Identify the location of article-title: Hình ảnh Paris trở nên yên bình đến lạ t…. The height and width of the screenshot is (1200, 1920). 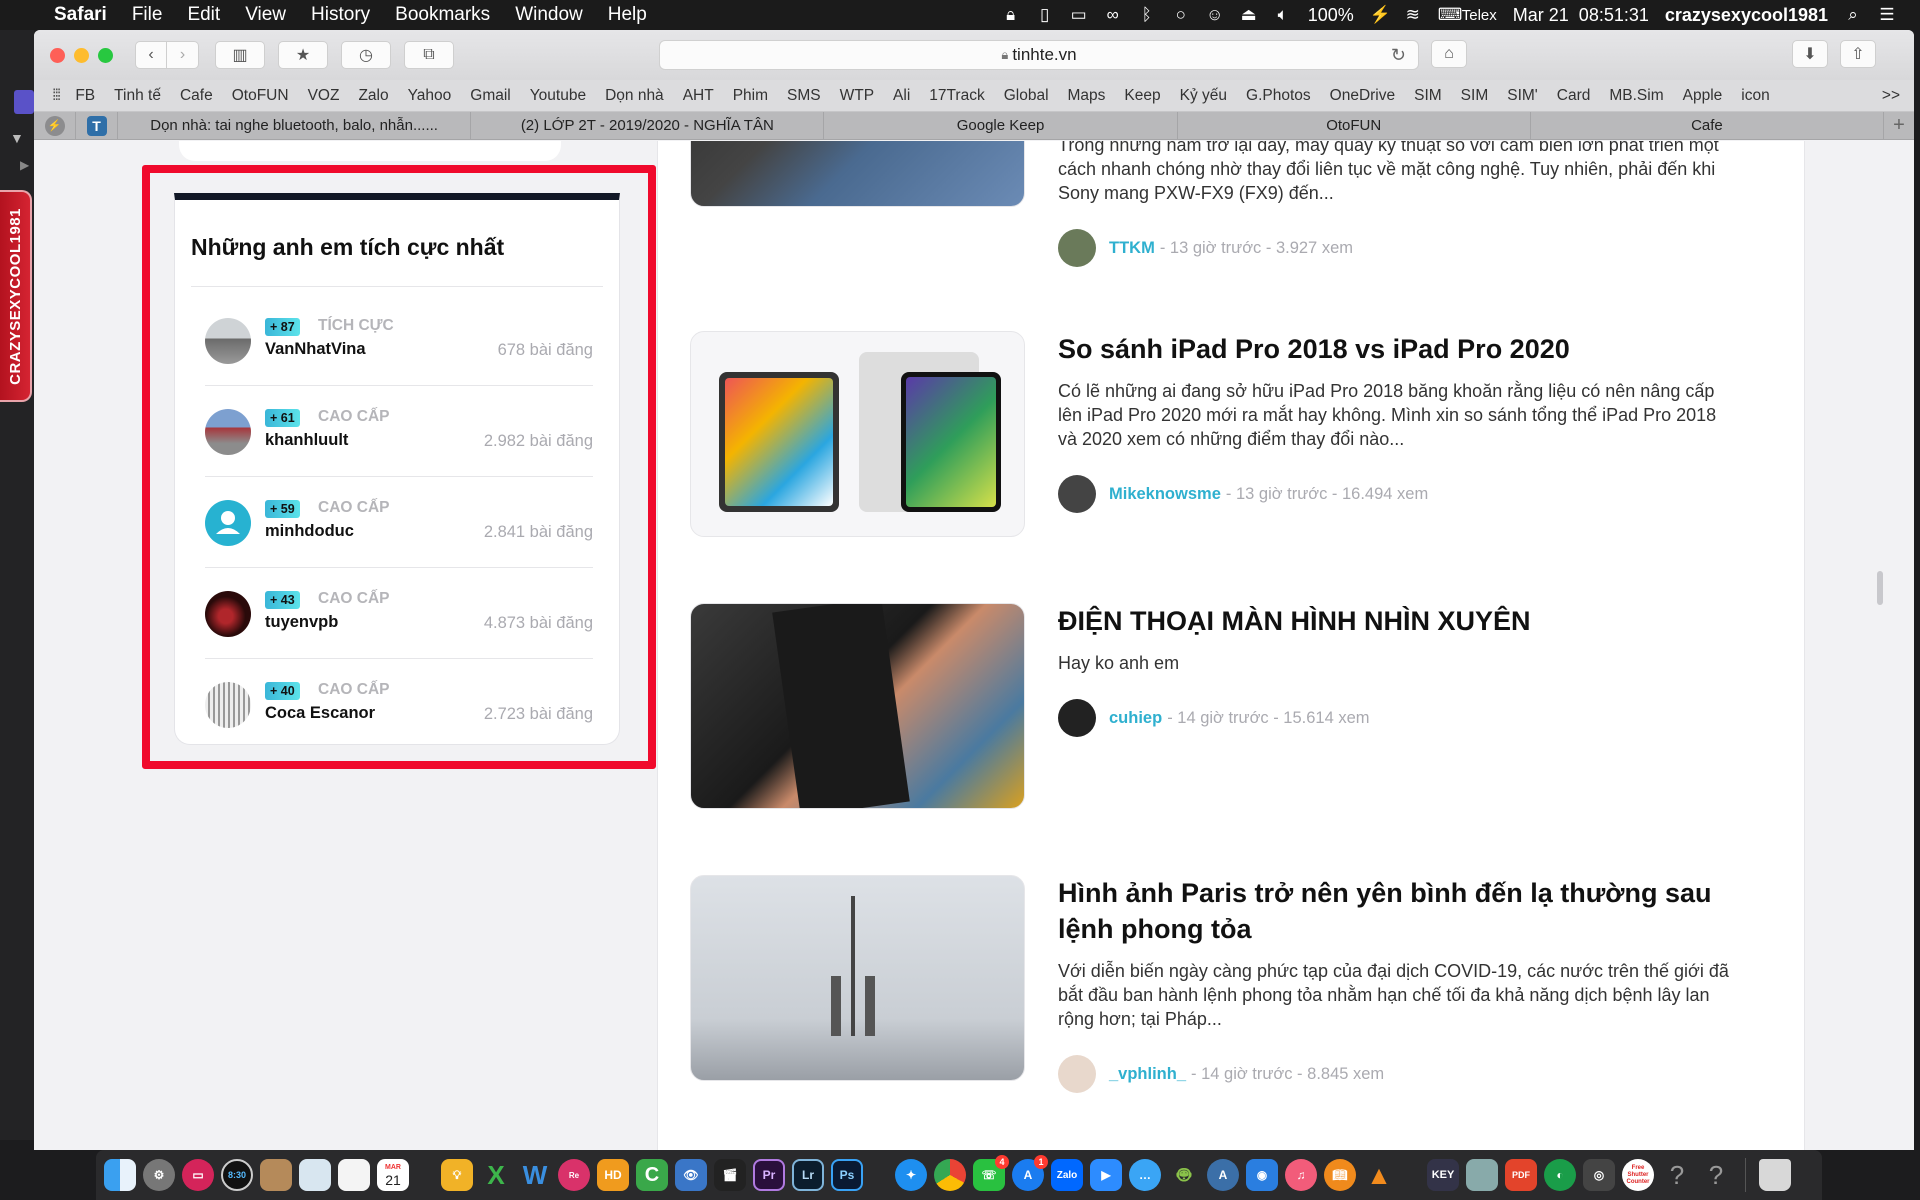
(1398, 911).